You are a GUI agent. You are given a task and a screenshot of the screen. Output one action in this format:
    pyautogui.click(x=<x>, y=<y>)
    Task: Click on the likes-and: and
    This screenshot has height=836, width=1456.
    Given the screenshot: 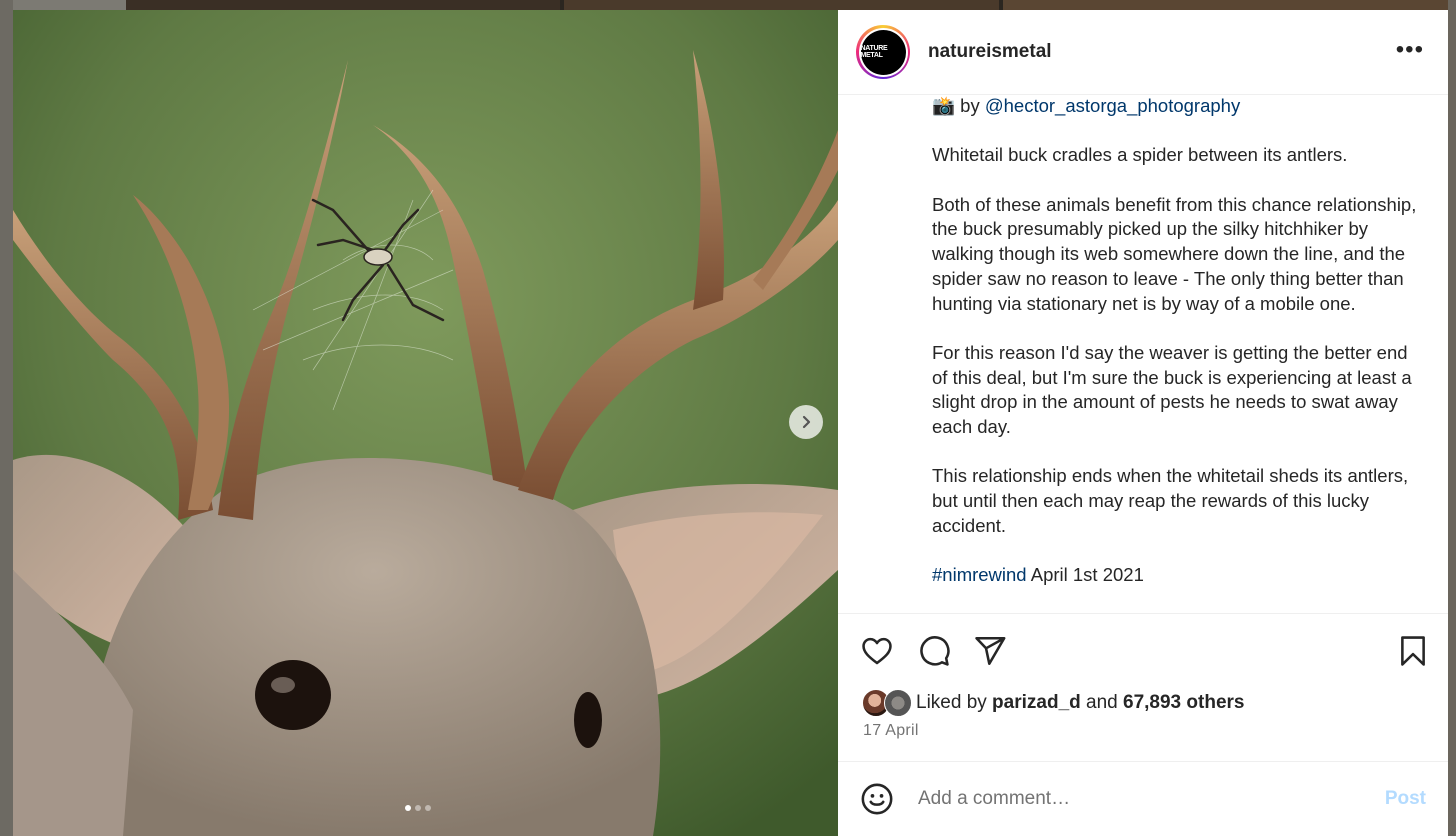 What is the action you would take?
    pyautogui.click(x=1102, y=702)
    